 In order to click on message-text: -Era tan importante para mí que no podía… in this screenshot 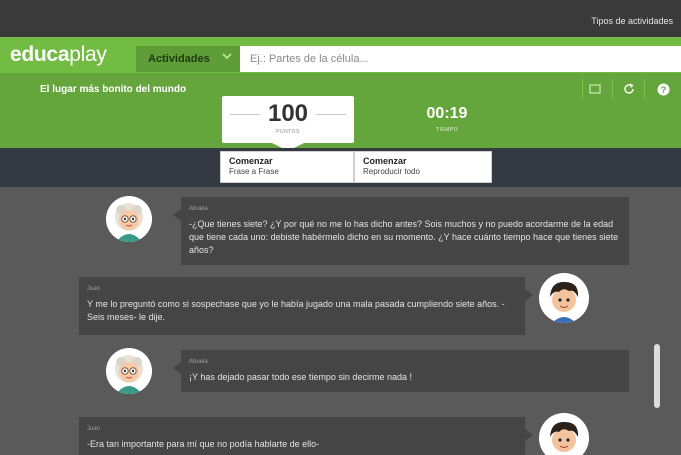, I will do `click(203, 444)`.